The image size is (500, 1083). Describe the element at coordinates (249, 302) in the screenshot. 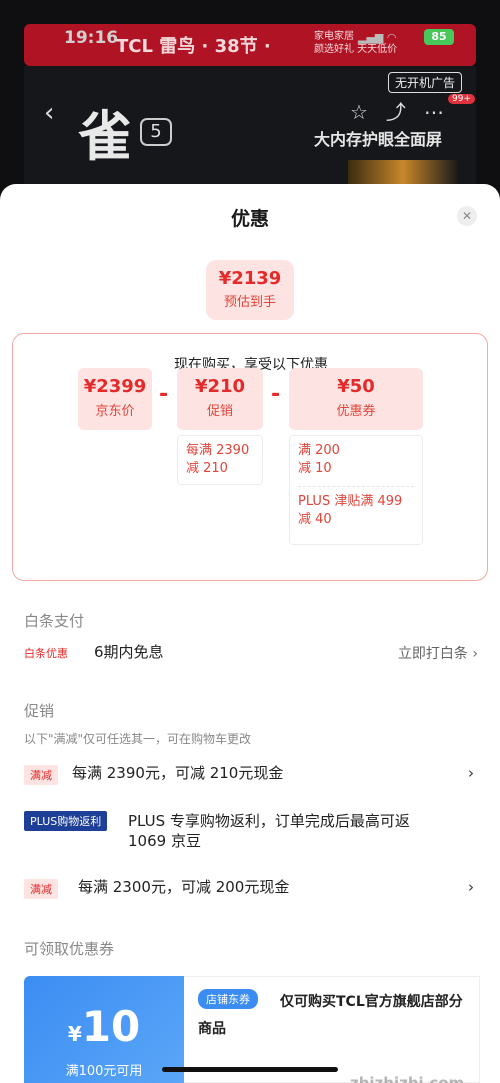

I see `estimated-price-label: 预估到手` at that location.